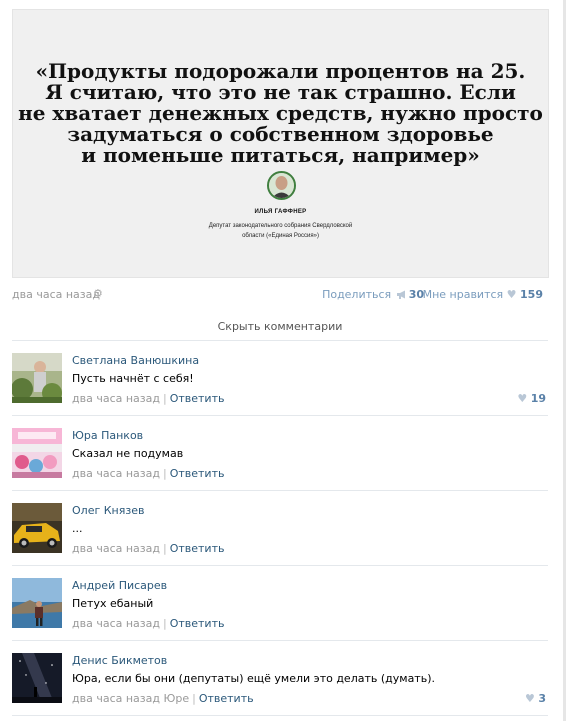 The image size is (566, 721). What do you see at coordinates (113, 603) in the screenshot?
I see `comment-text: Петух ебаный` at bounding box center [113, 603].